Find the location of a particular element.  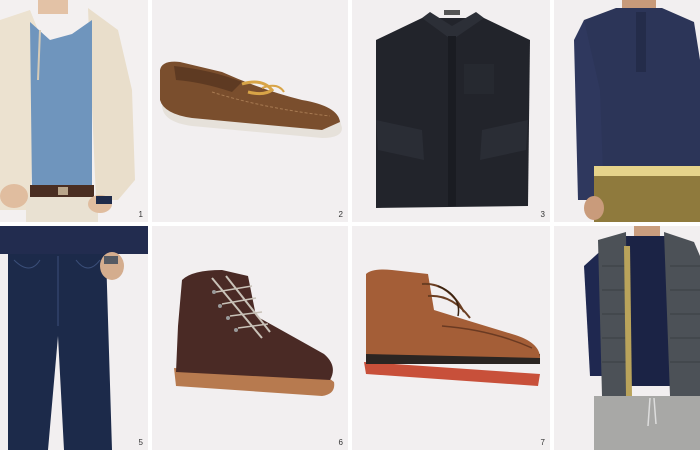

product-number: 5 is located at coordinates (140, 442).